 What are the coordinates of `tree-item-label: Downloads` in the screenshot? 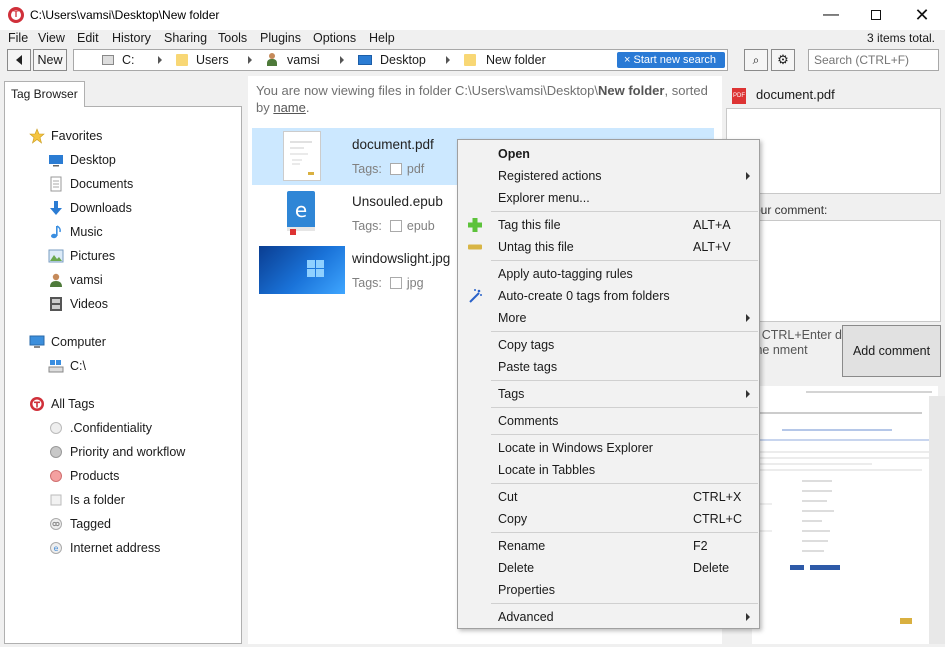 It's located at (101, 208).